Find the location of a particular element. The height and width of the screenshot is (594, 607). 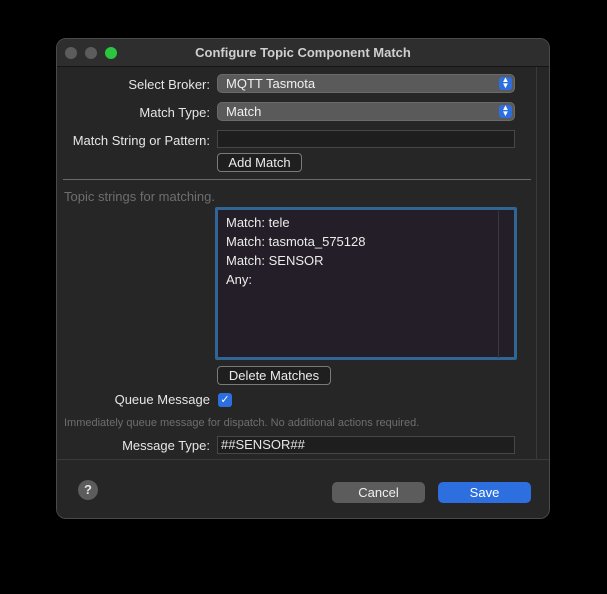

broker-select-value: MQTT Tasmota is located at coordinates (271, 83).